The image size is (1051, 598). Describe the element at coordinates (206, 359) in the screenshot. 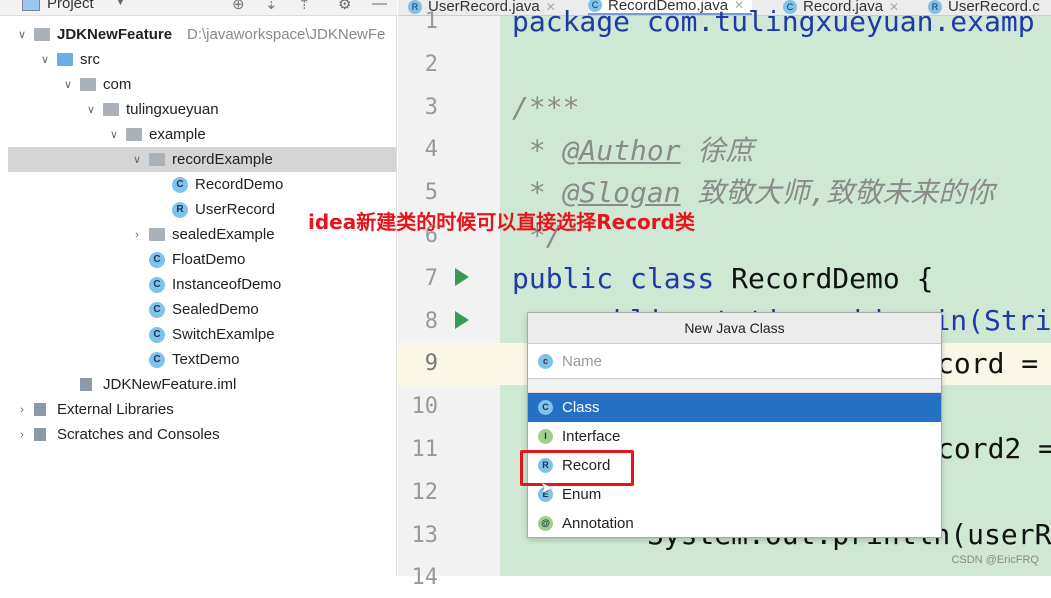

I see `tree-item-label: TextDemo` at that location.